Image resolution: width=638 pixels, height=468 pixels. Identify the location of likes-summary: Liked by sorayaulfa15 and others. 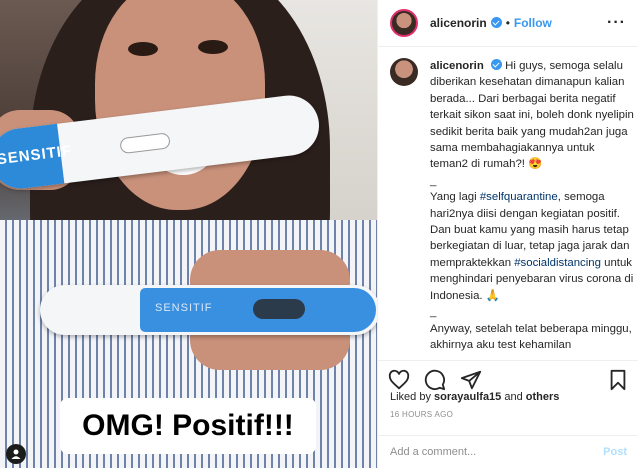
(474, 397).